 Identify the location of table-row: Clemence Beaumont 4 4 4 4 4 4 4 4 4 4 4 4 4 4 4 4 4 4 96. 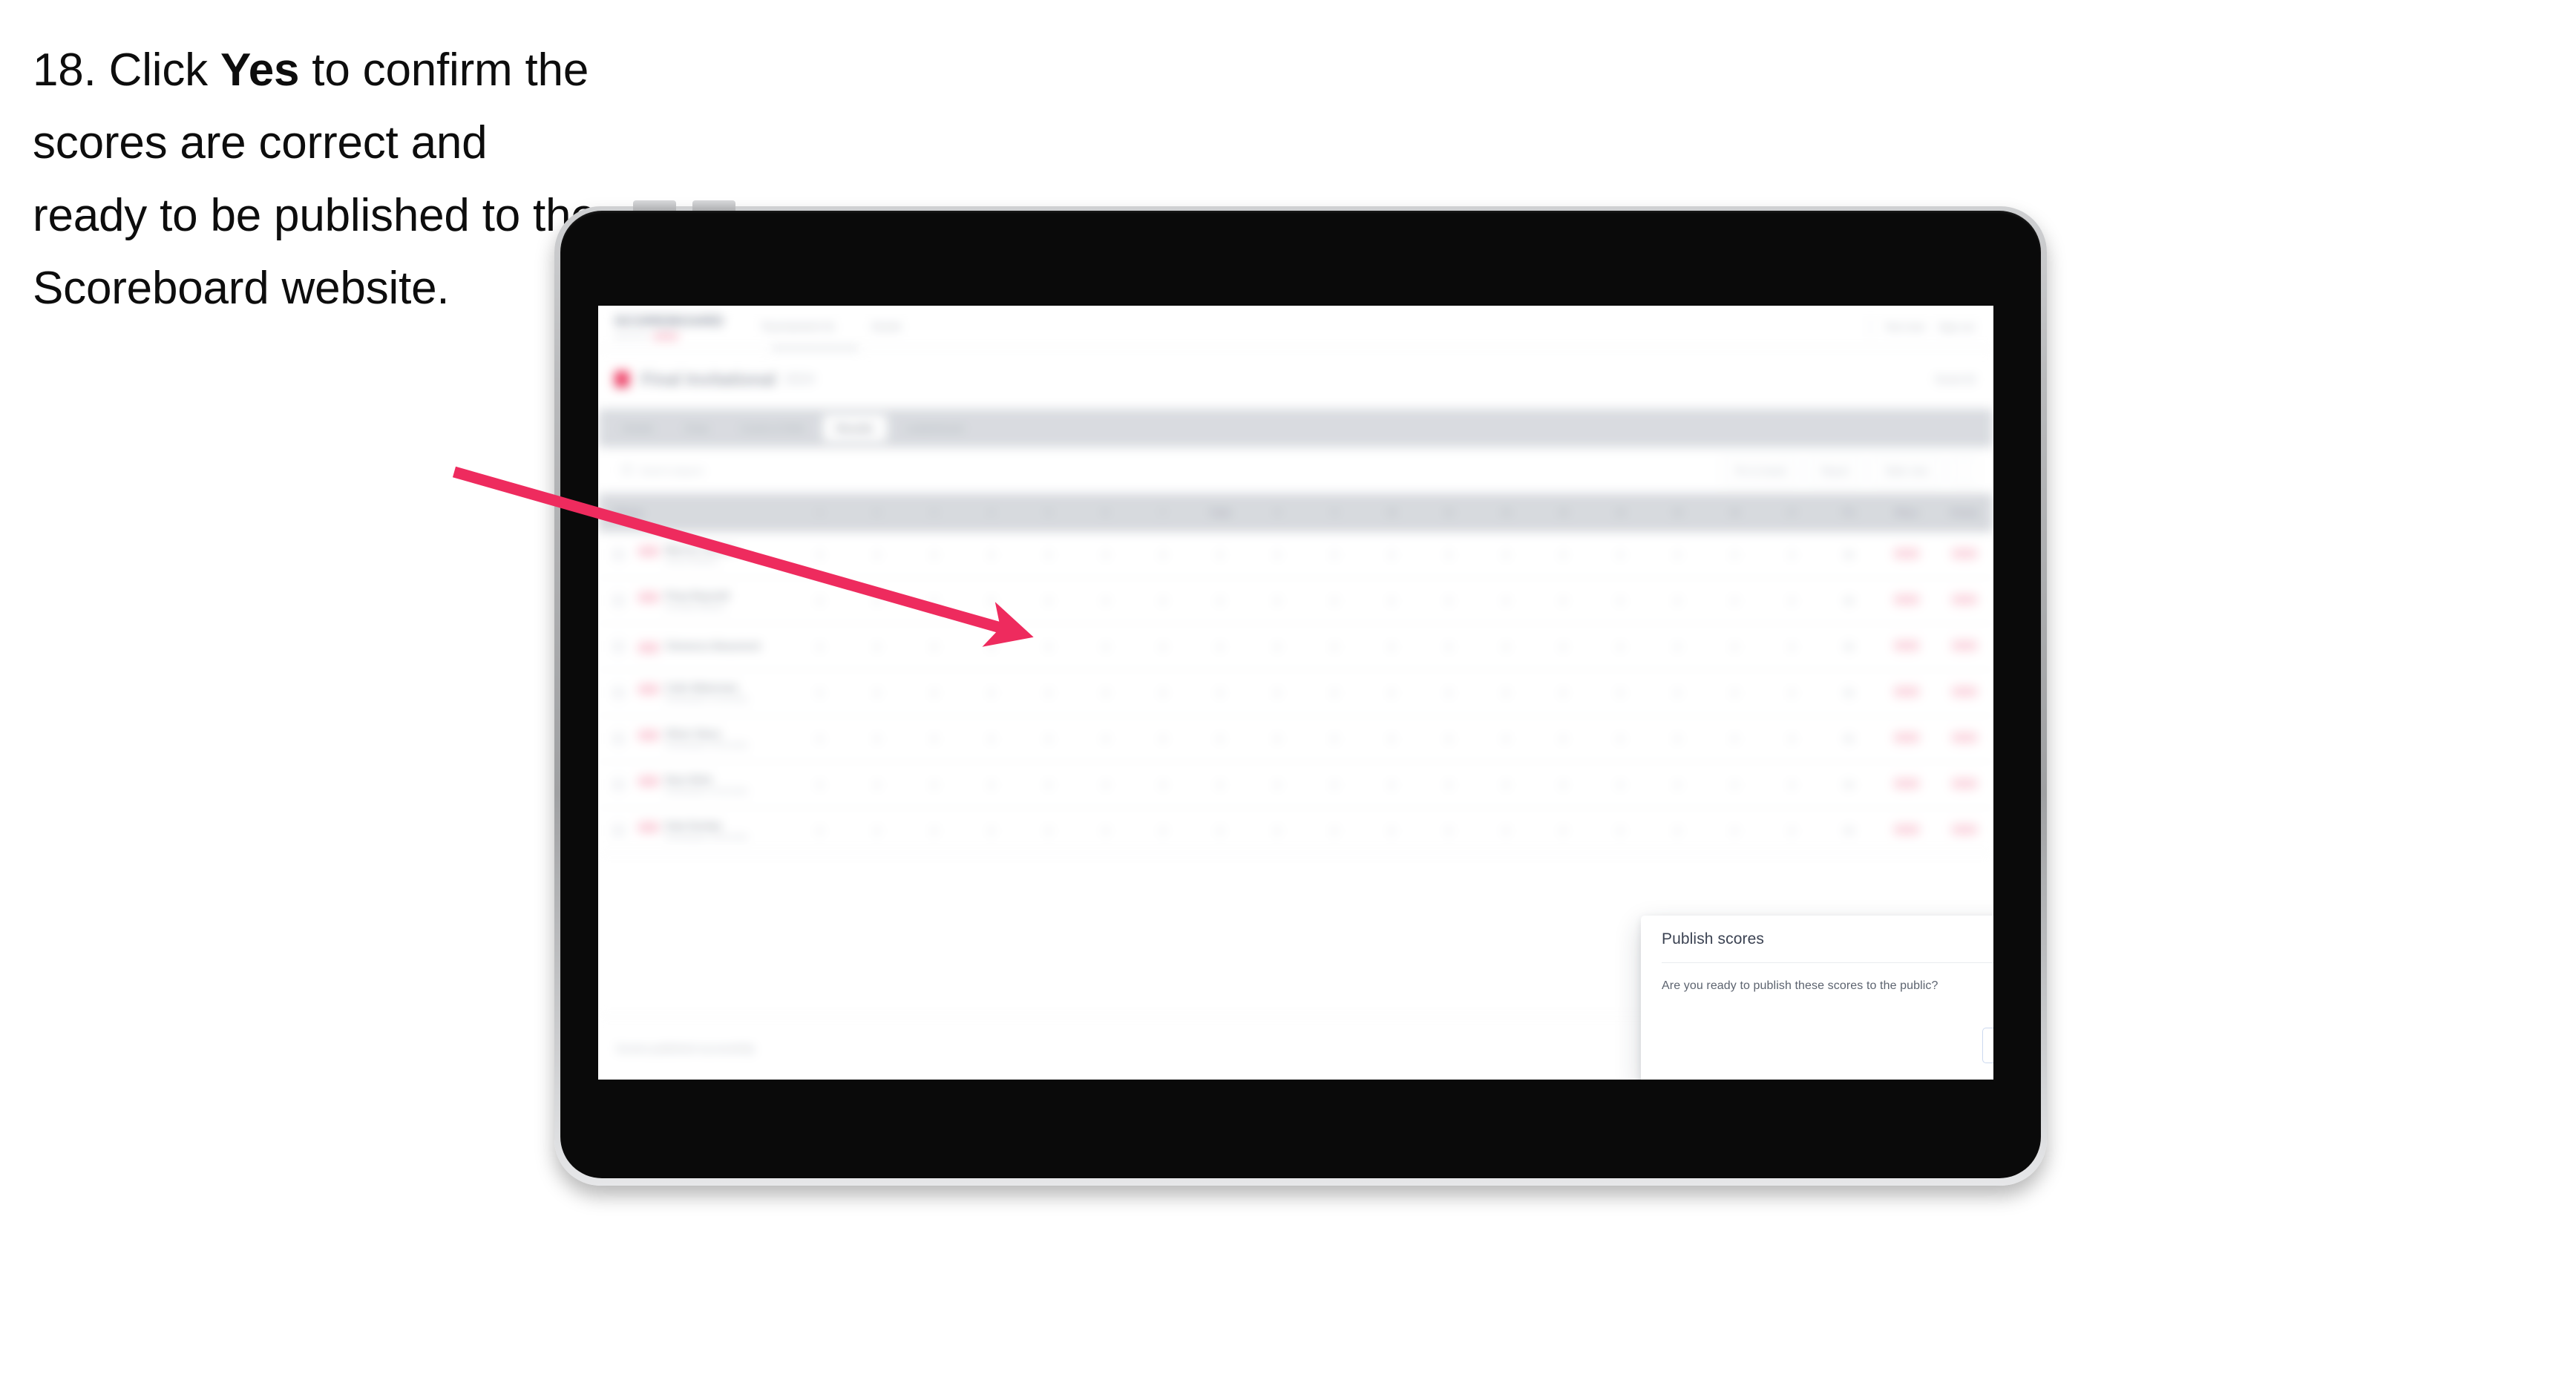
(1295, 647).